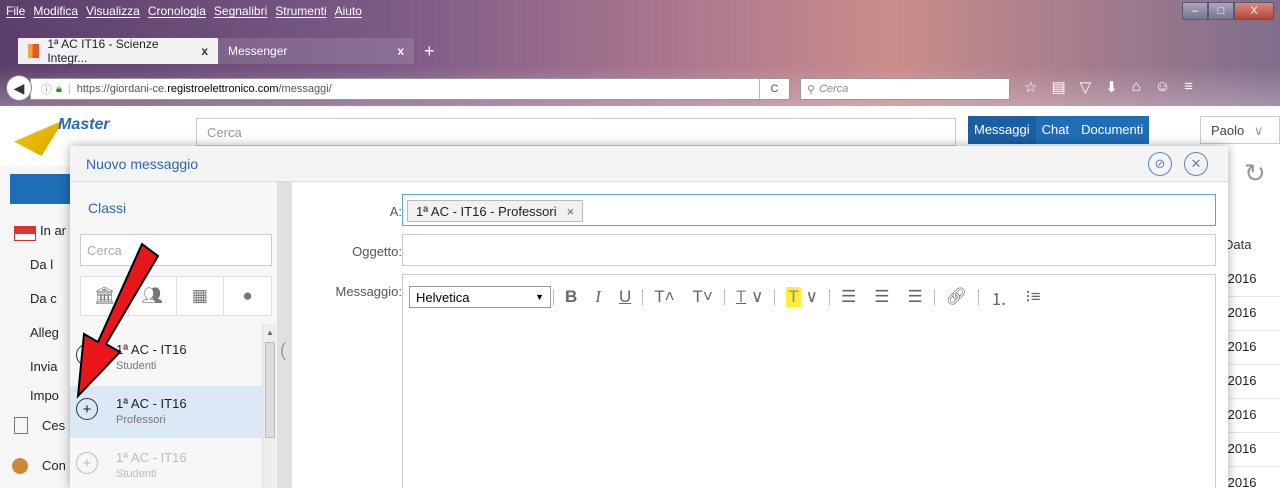 The height and width of the screenshot is (488, 1280). Describe the element at coordinates (1254, 11) in the screenshot. I see `close-window-button: X` at that location.